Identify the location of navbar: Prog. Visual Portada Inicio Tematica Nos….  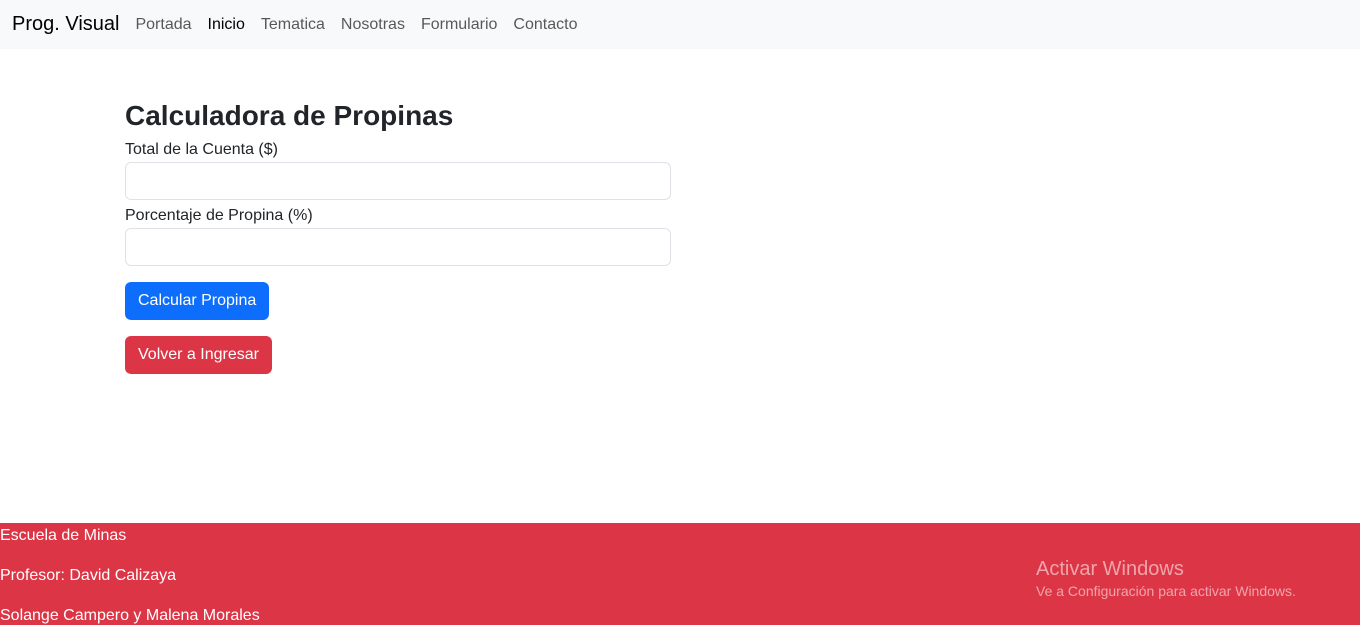
(680, 24).